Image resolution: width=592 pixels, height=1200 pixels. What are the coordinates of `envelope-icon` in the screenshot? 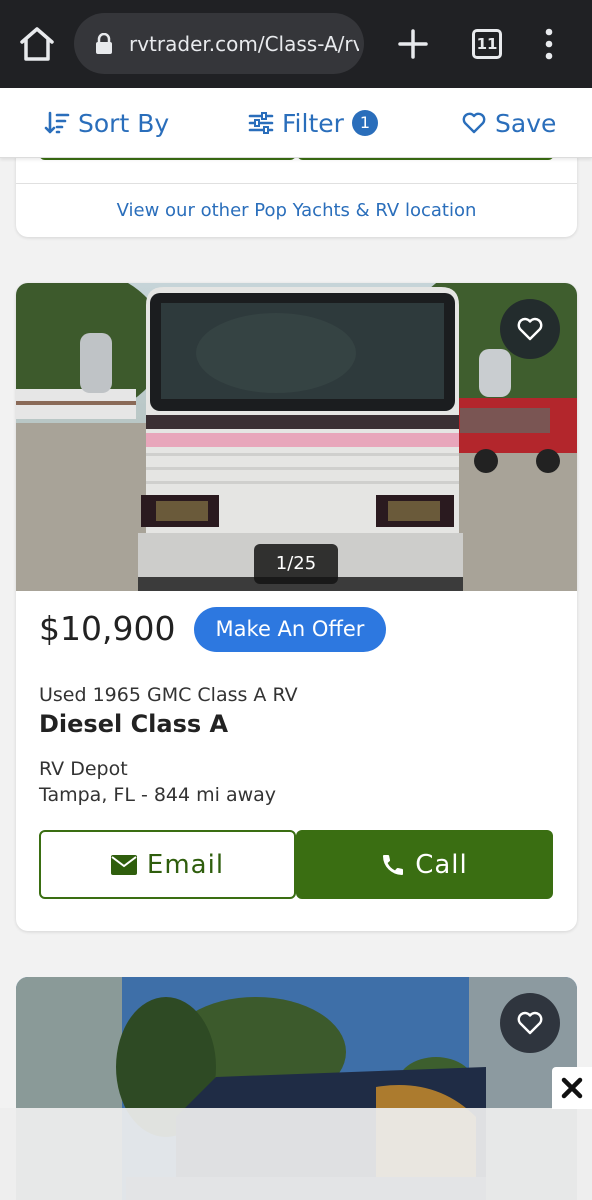 It's located at (123, 864).